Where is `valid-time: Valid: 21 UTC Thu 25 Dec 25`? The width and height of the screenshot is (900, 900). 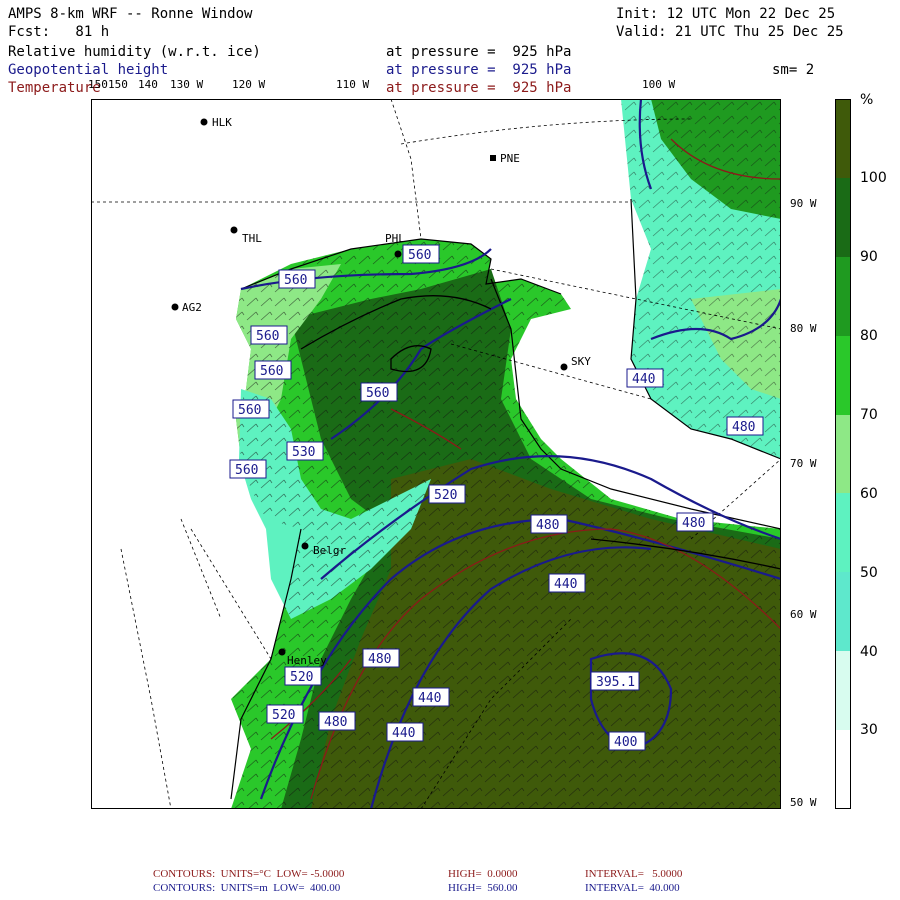
valid-time: Valid: 21 UTC Thu 25 Dec 25 is located at coordinates (730, 32).